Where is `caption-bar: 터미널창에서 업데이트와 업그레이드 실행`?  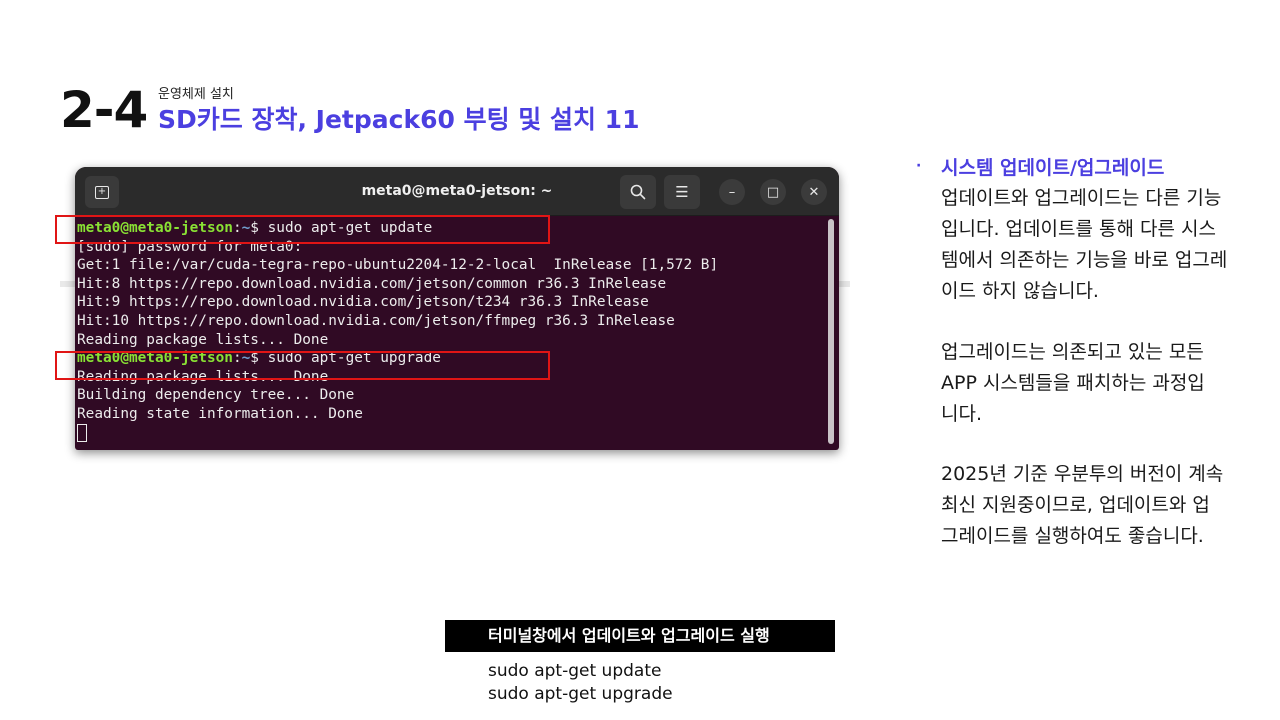
caption-bar: 터미널창에서 업데이트와 업그레이드 실행 is located at coordinates (640, 636).